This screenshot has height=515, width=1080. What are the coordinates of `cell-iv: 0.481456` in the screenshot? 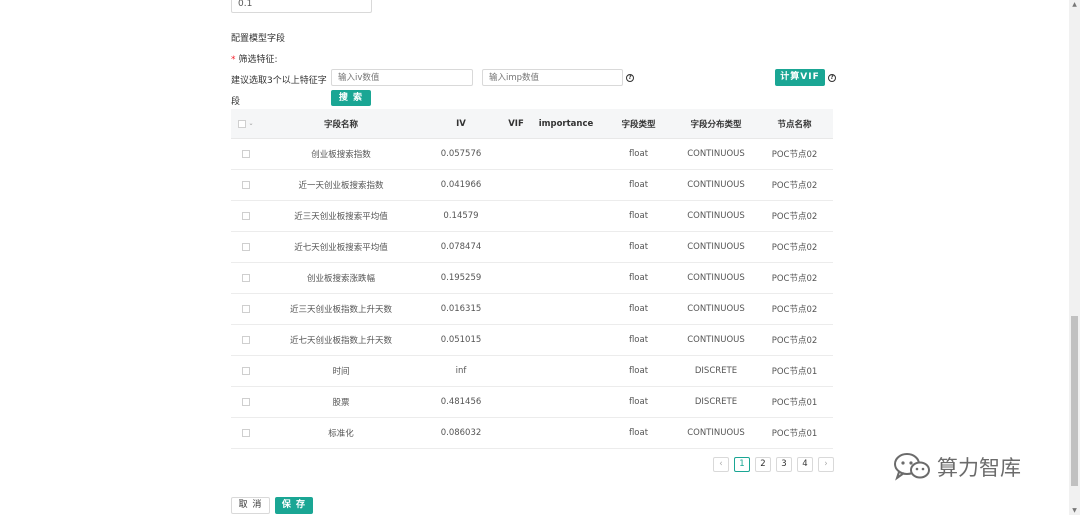 It's located at (461, 402).